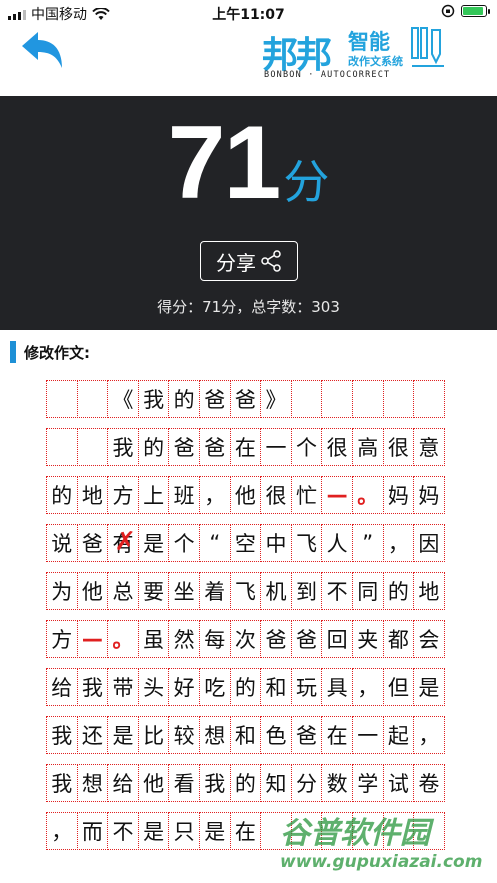 This screenshot has width=497, height=883. What do you see at coordinates (429, 639) in the screenshot?
I see `essay-cell: 会` at bounding box center [429, 639].